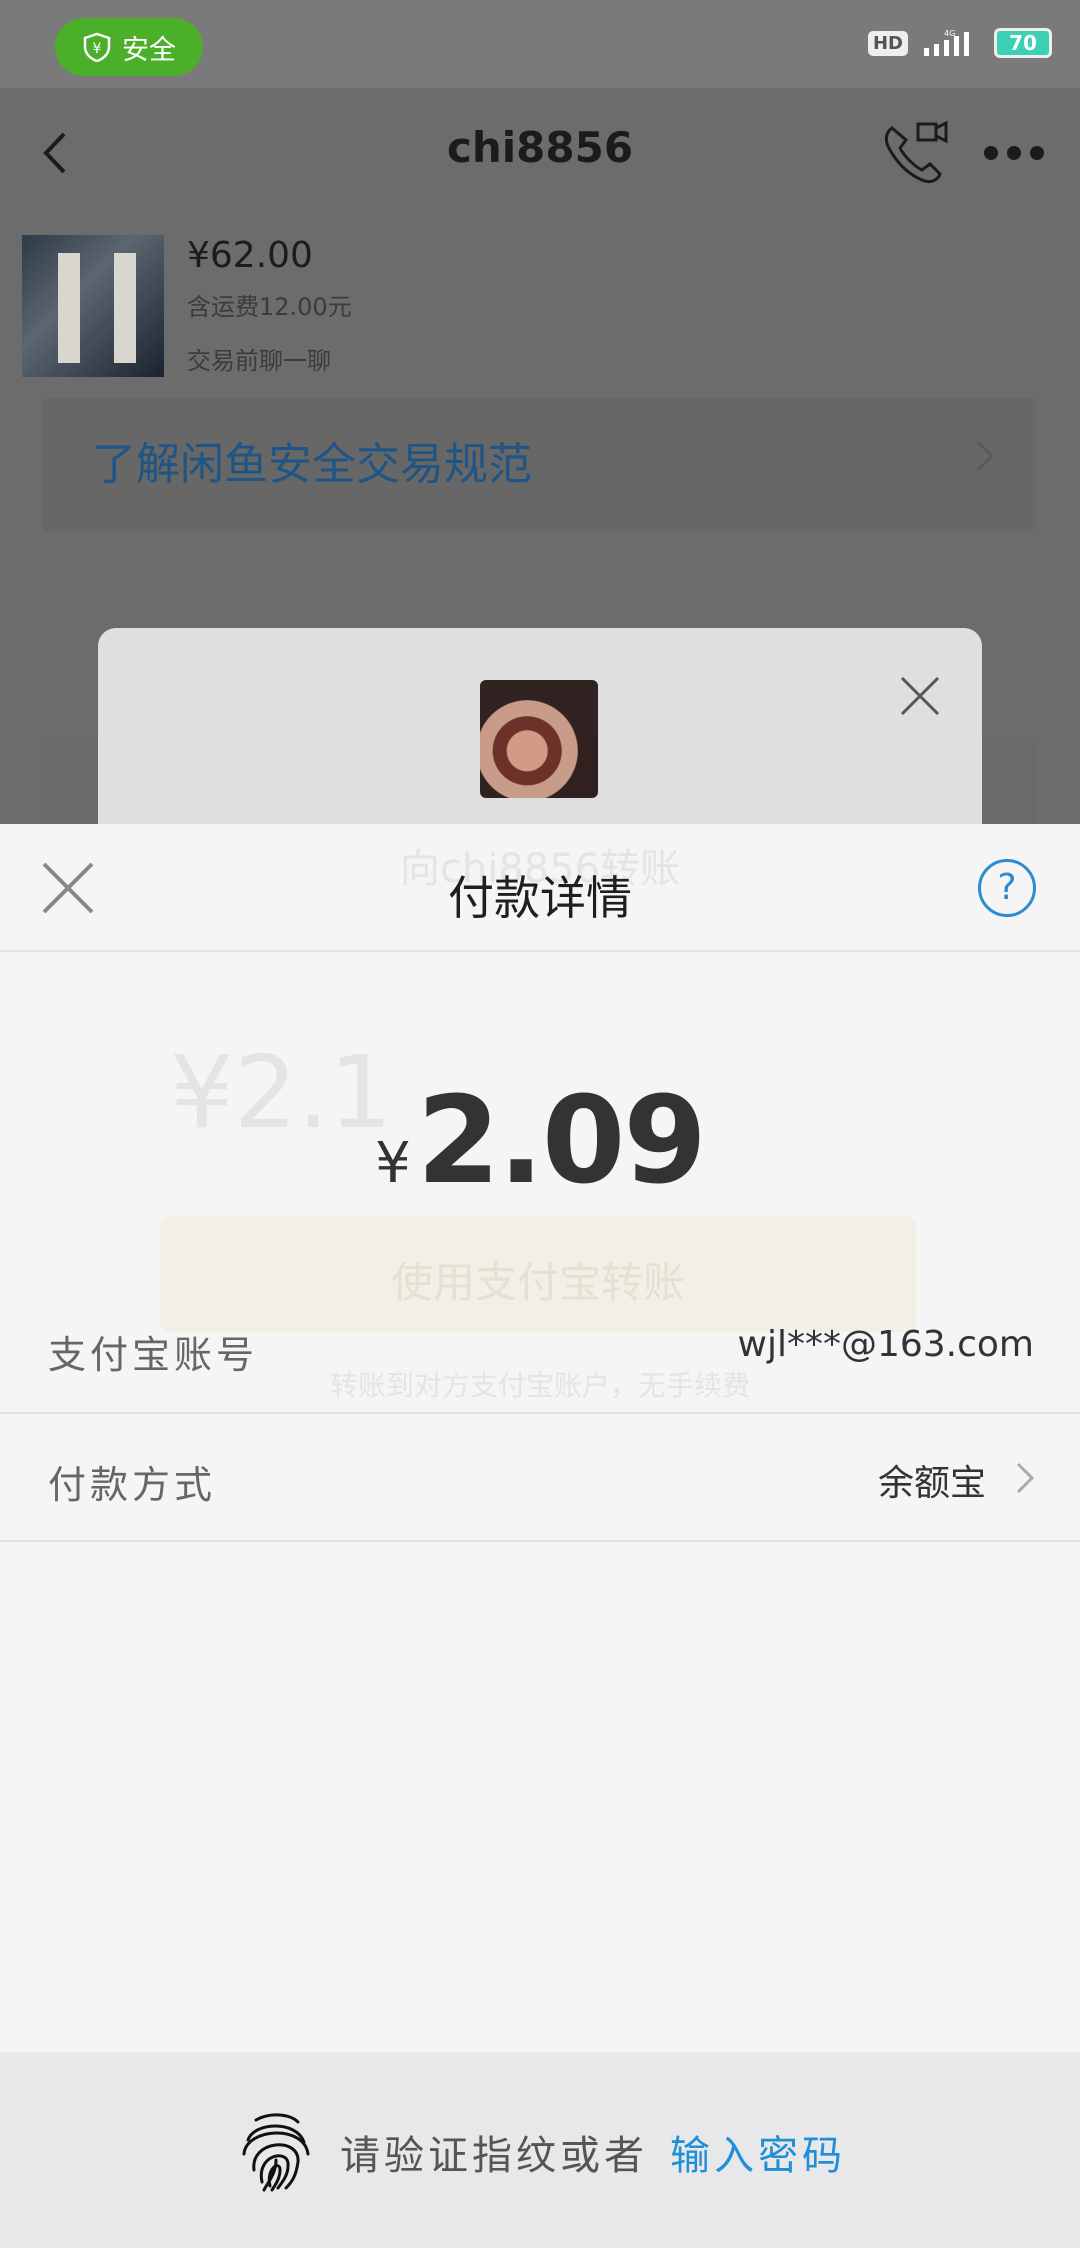  I want to click on enter-password-link: 输入密码, so click(758, 2152).